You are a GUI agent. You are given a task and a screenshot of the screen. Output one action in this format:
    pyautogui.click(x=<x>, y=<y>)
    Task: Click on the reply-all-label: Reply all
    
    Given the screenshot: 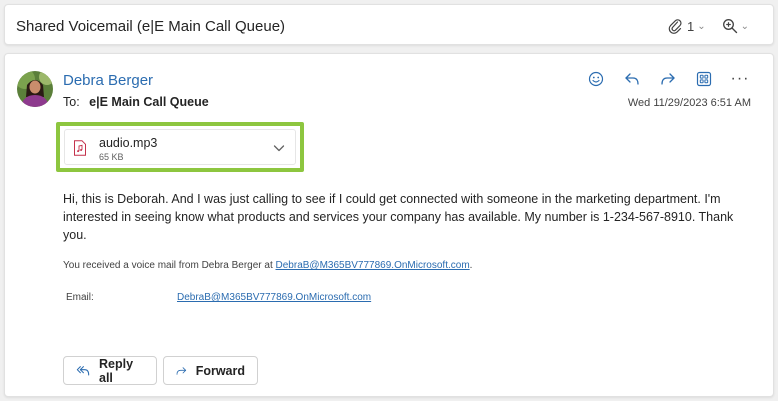 What is the action you would take?
    pyautogui.click(x=116, y=370)
    